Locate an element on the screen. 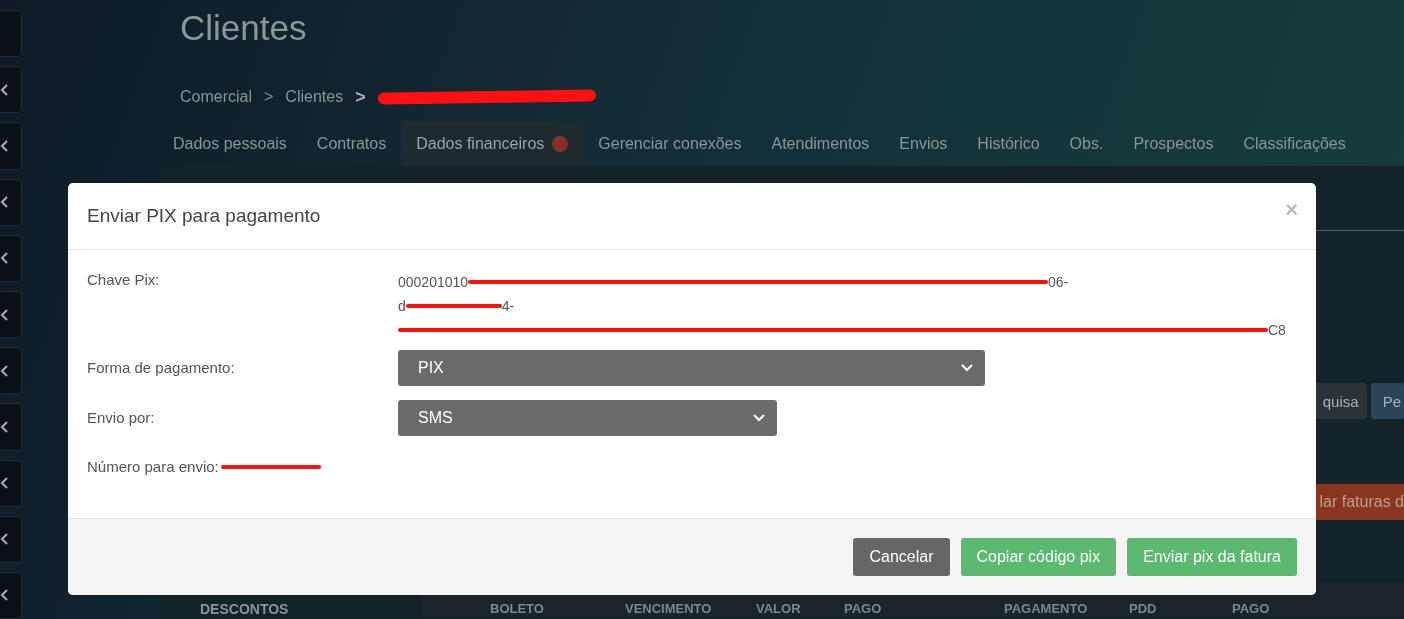 The width and height of the screenshot is (1404, 619). pix-key-text: d is located at coordinates (402, 306).